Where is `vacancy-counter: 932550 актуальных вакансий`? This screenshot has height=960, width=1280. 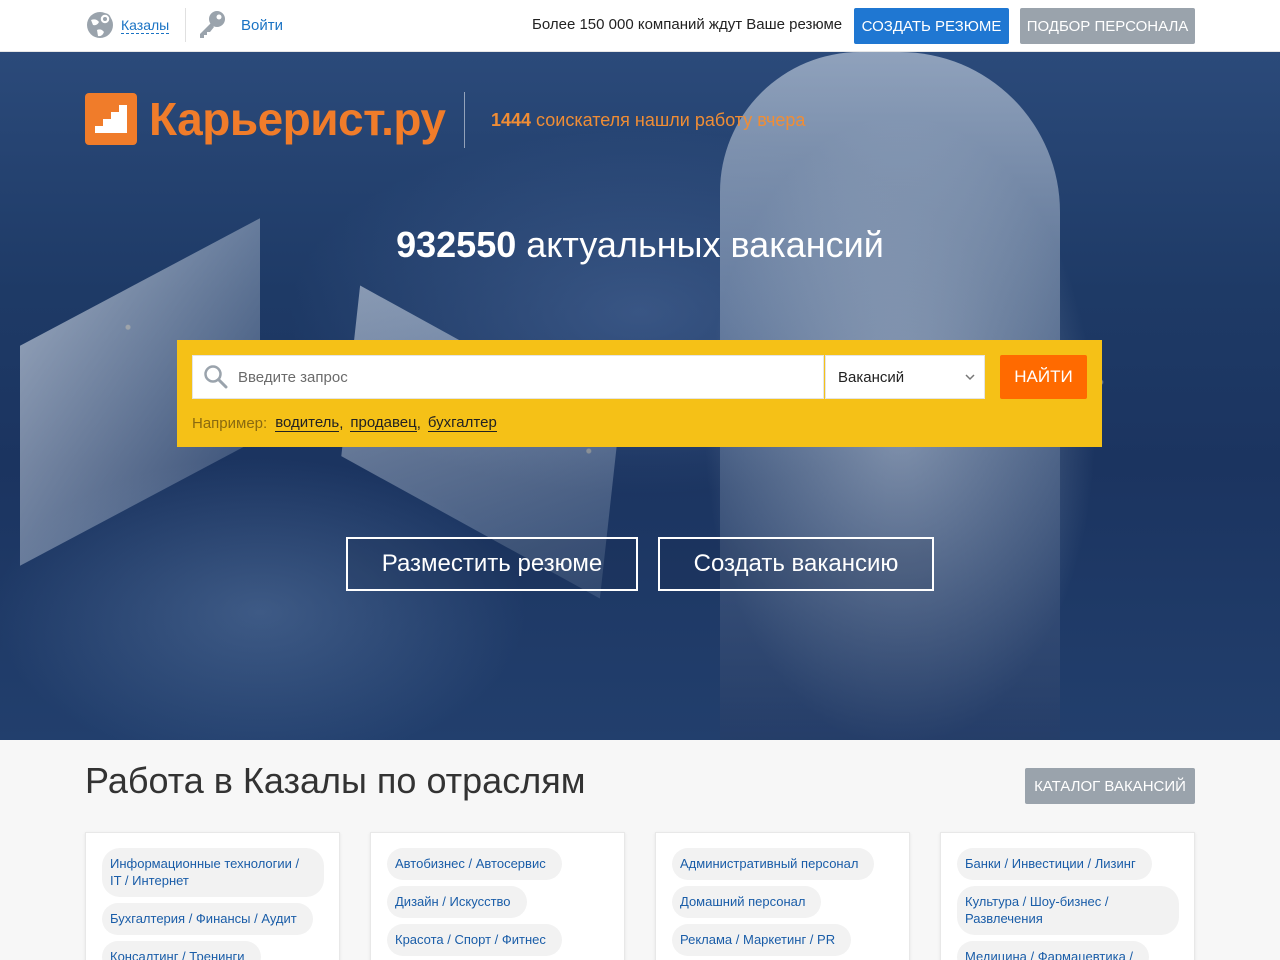
vacancy-counter: 932550 актуальных вакансий is located at coordinates (640, 245).